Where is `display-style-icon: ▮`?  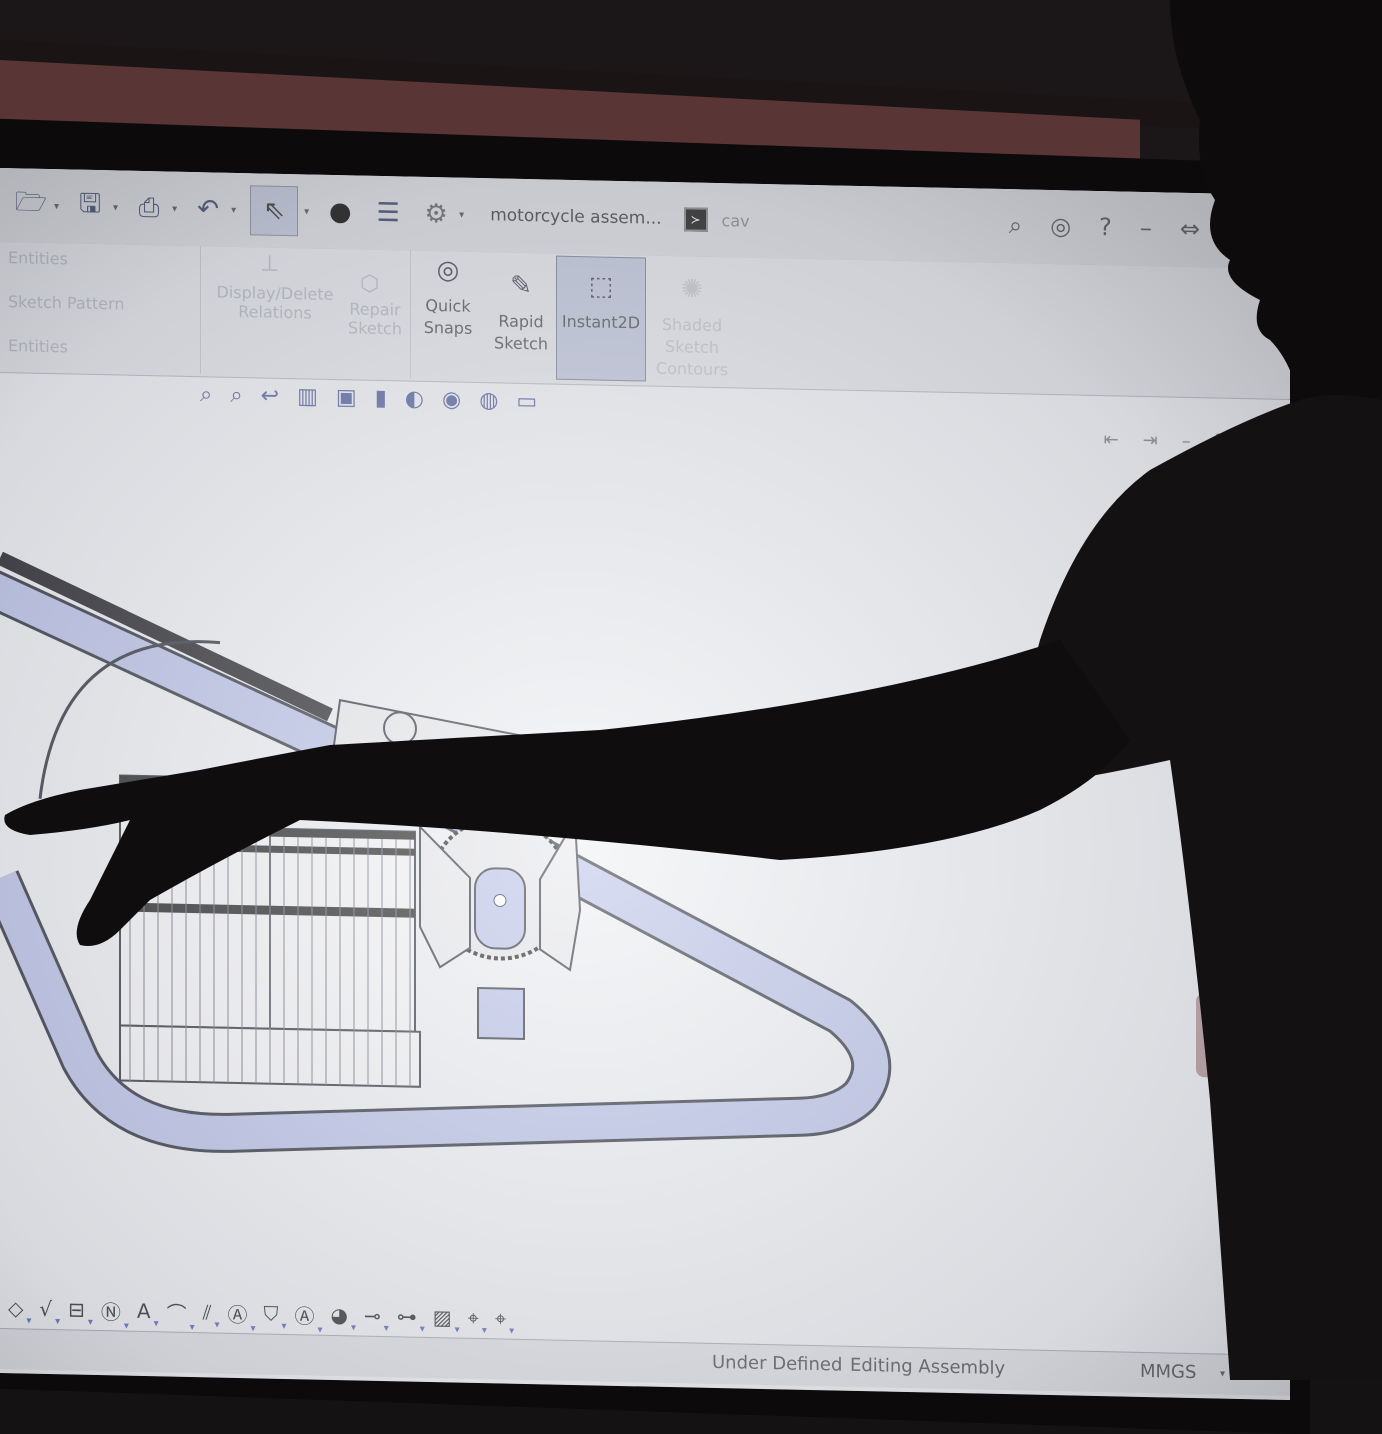
display-style-icon: ▮ is located at coordinates (381, 398).